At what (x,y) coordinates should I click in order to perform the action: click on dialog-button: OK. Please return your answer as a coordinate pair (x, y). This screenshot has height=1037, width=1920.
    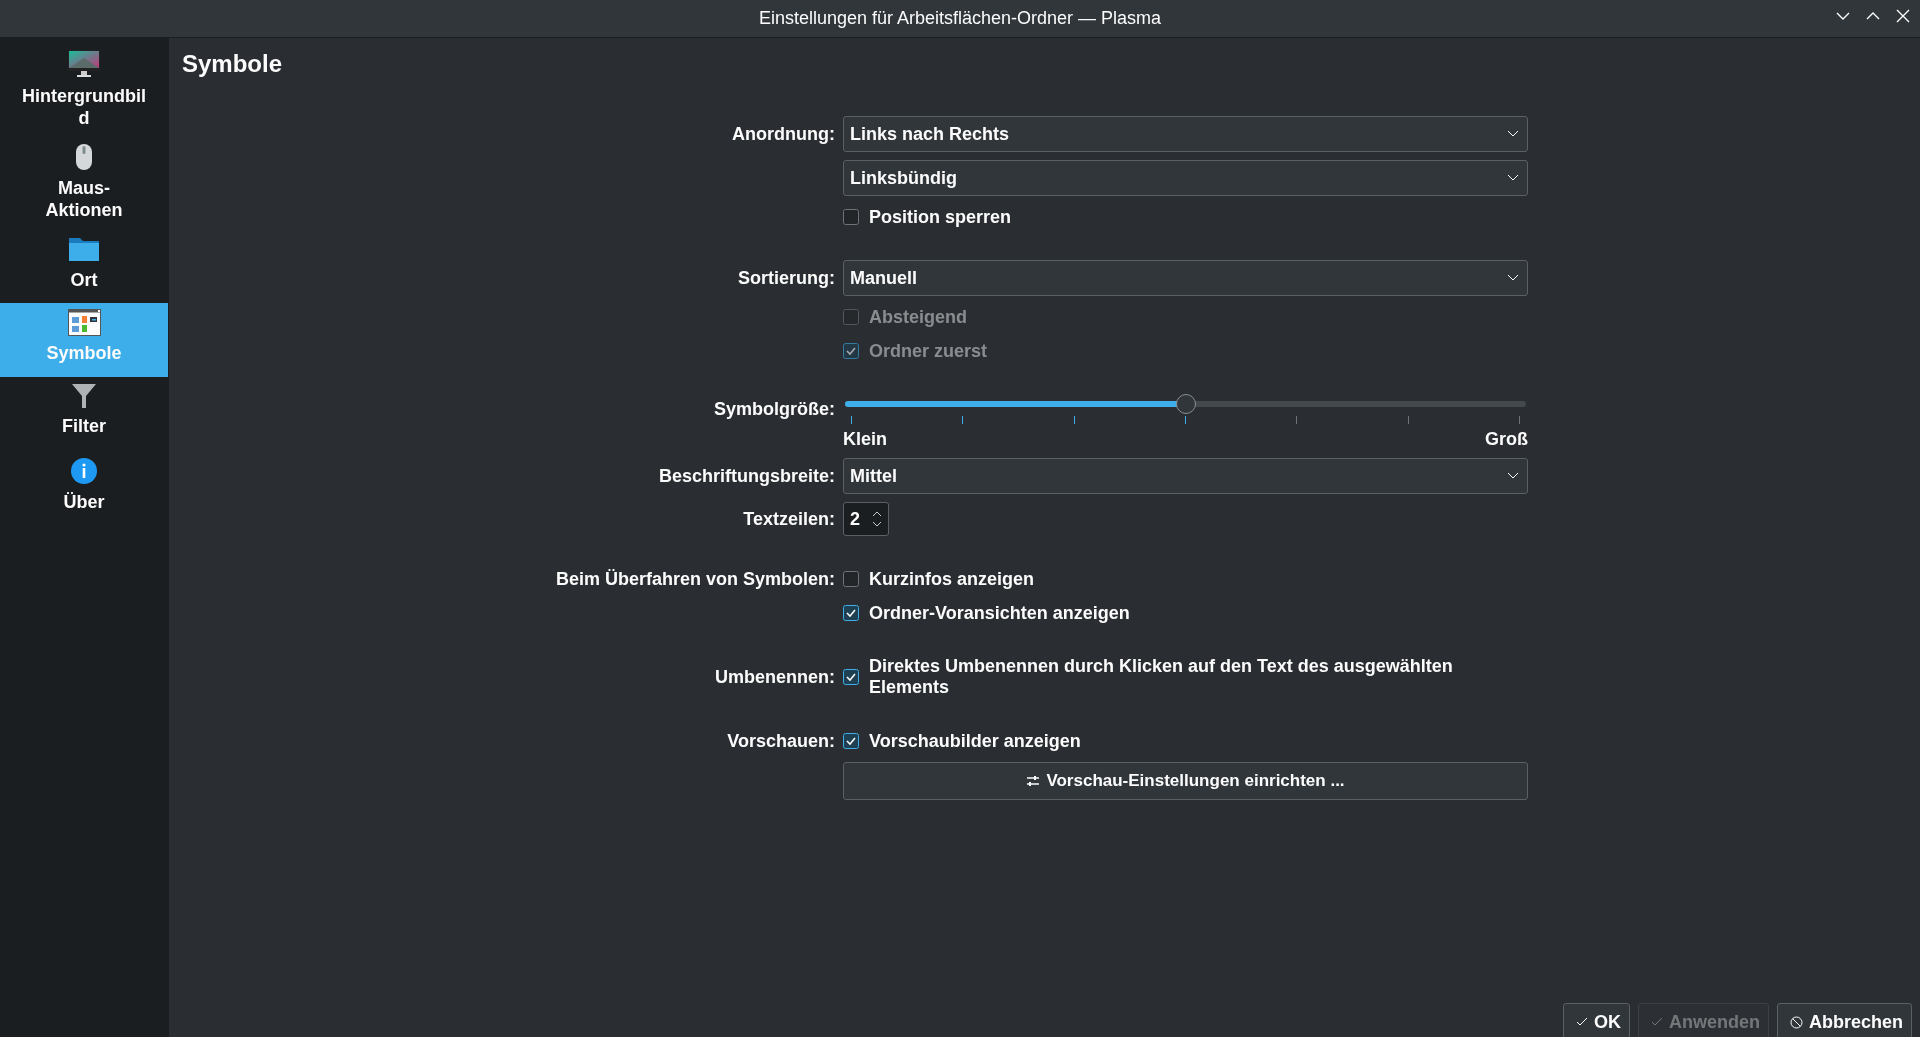
    Looking at the image, I should click on (1596, 1020).